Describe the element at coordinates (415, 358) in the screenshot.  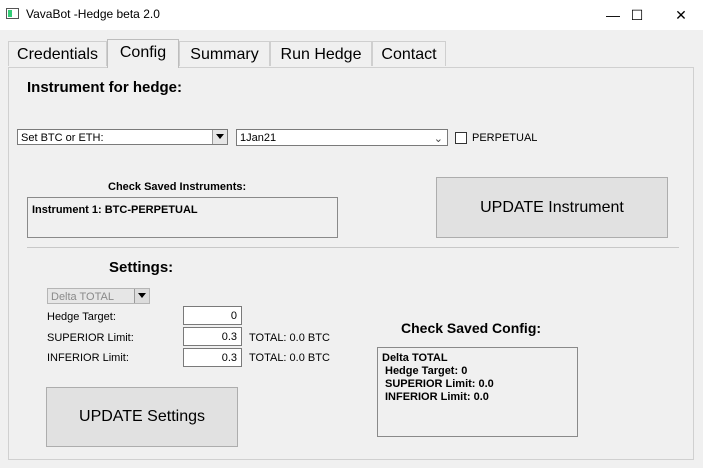
I see `saved-config-mode: Delta TOTAL` at that location.